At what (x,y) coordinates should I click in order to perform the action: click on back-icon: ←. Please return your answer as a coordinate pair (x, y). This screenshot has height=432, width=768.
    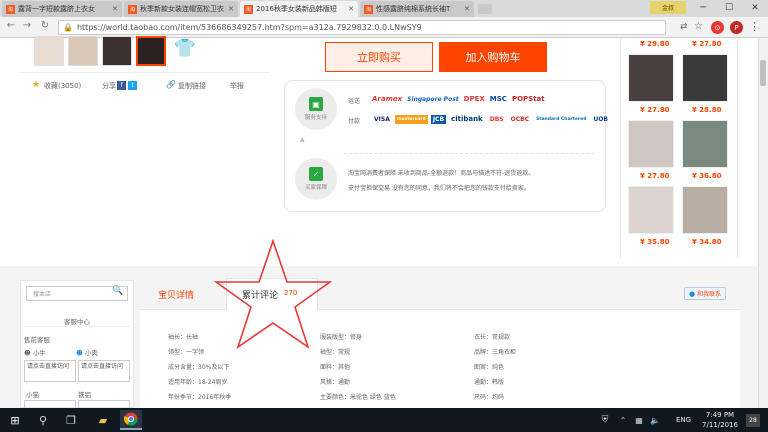
    Looking at the image, I should click on (11, 25).